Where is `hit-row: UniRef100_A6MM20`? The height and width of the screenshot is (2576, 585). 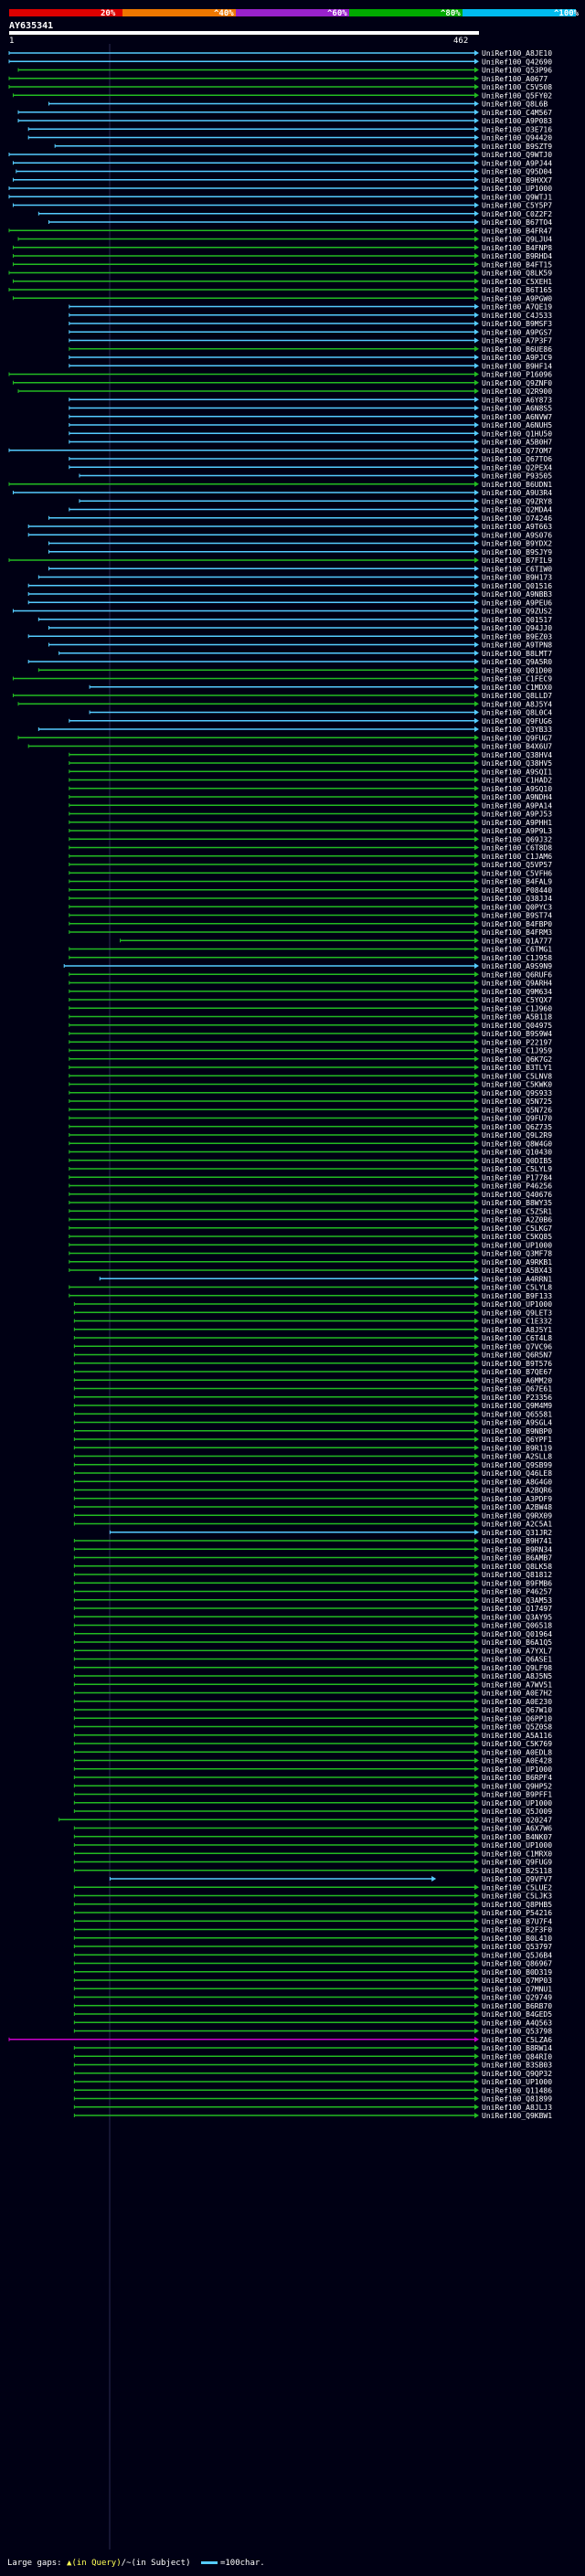 hit-row: UniRef100_A6MM20 is located at coordinates (313, 1380).